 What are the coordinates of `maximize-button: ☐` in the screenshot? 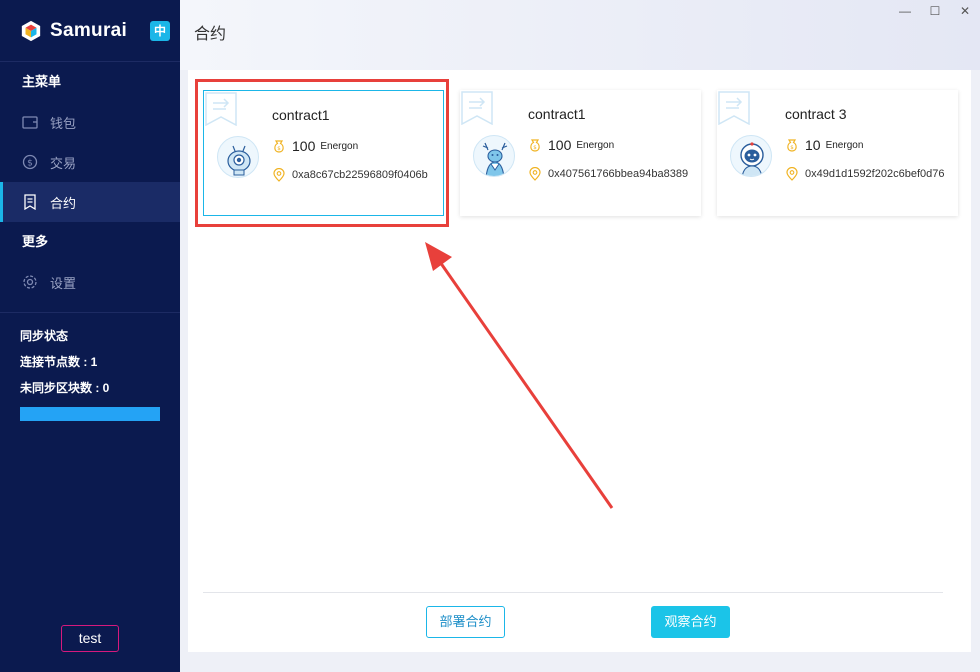 It's located at (935, 11).